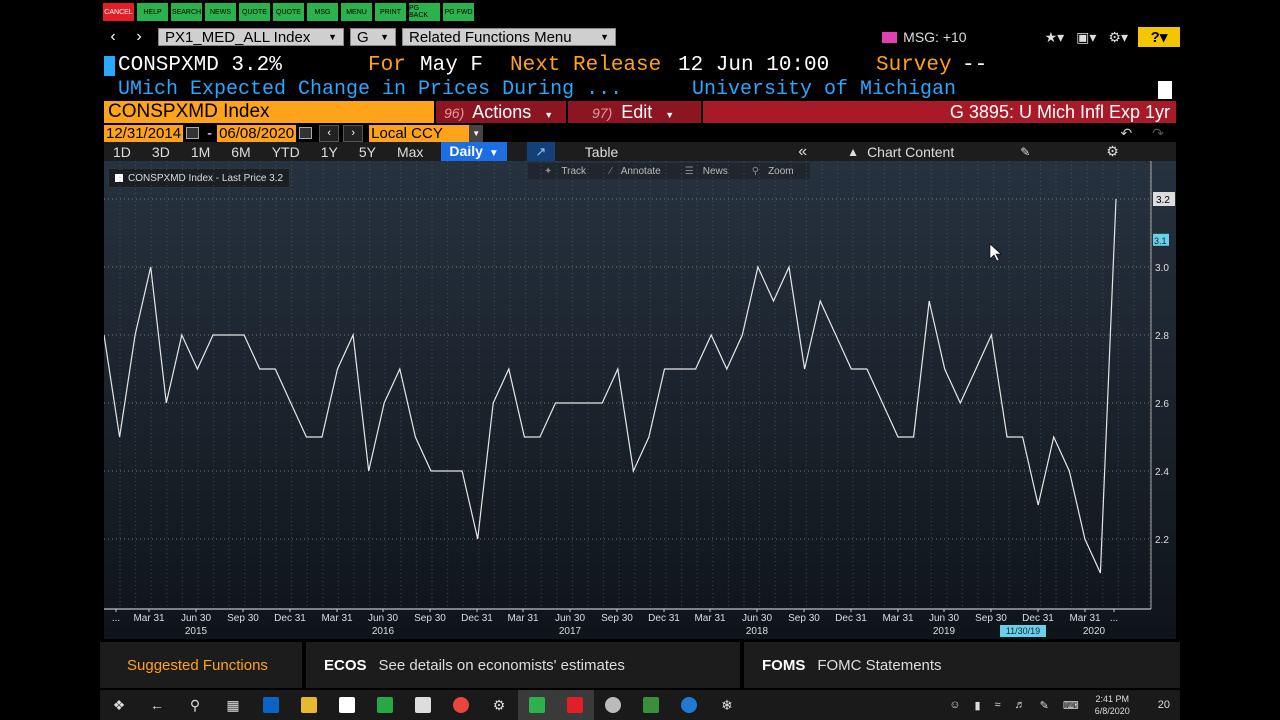 The height and width of the screenshot is (720, 1280). What do you see at coordinates (537, 705) in the screenshot?
I see `bloomberg-app-icon` at bounding box center [537, 705].